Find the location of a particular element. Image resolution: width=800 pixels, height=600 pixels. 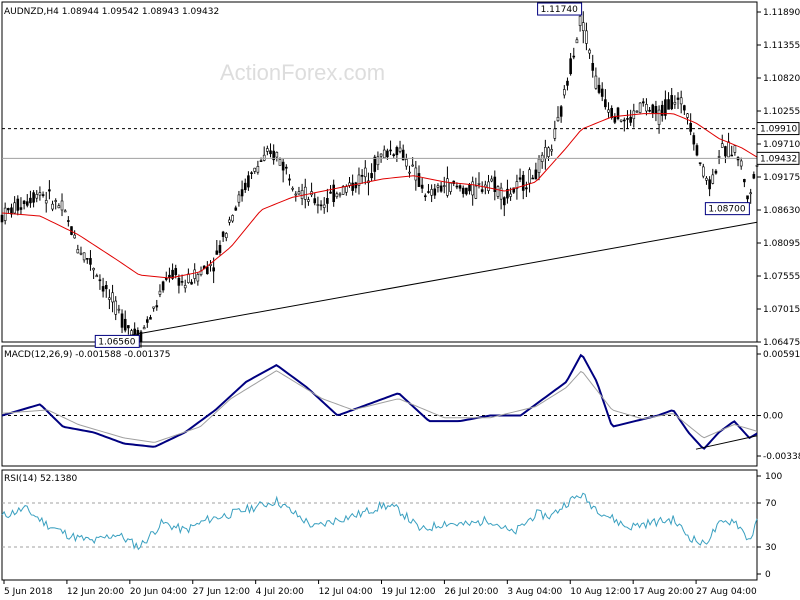

price-y-tick-label: 1.11890 is located at coordinates (781, 13).